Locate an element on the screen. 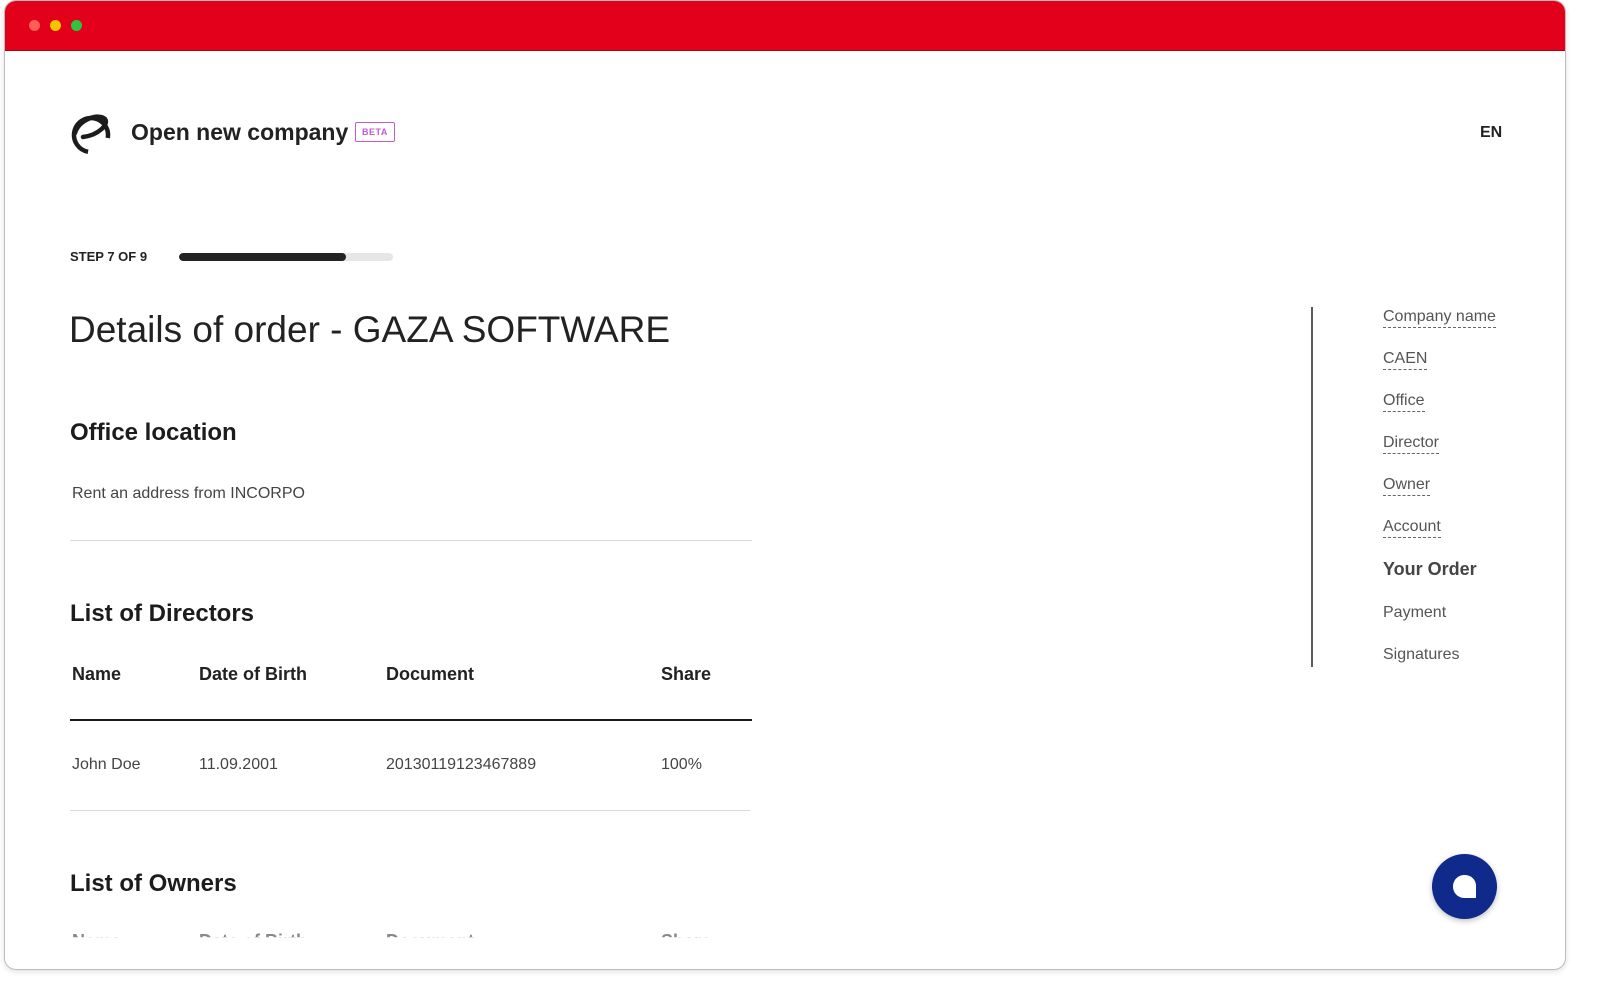 This screenshot has width=1600, height=995. sidebar-item-account: Account is located at coordinates (1412, 528).